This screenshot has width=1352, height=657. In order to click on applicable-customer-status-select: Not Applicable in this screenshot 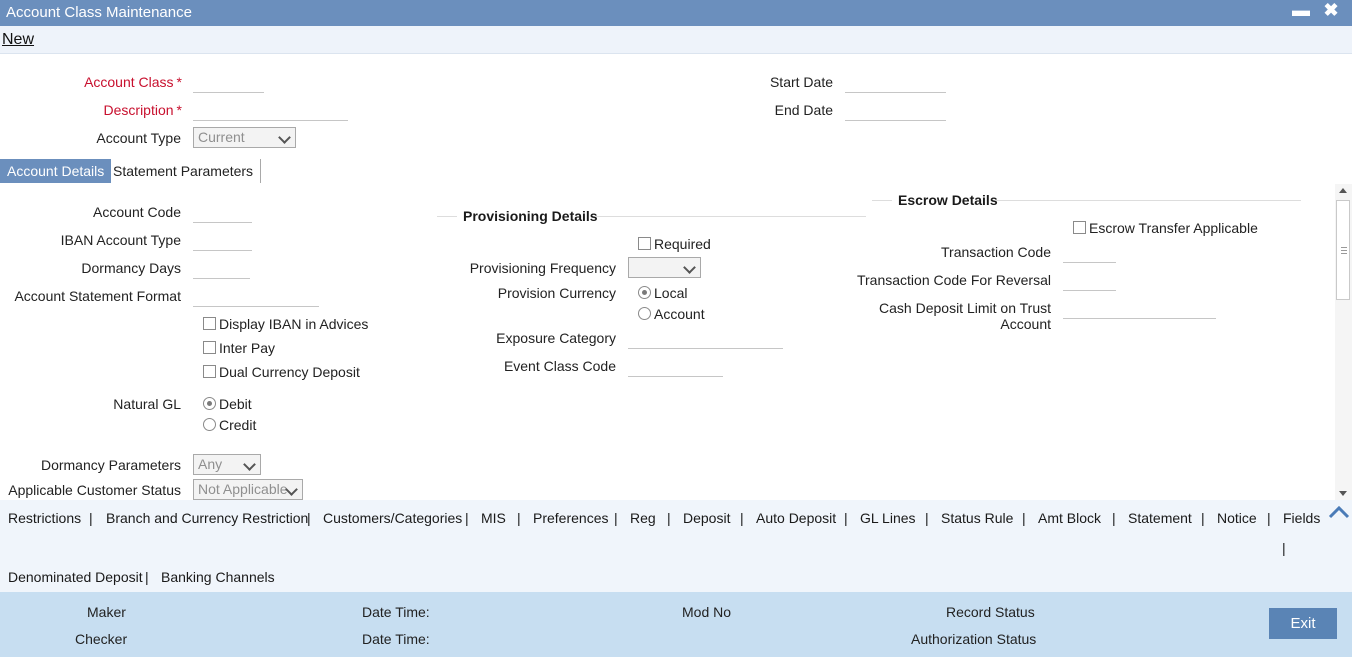, I will do `click(248, 489)`.